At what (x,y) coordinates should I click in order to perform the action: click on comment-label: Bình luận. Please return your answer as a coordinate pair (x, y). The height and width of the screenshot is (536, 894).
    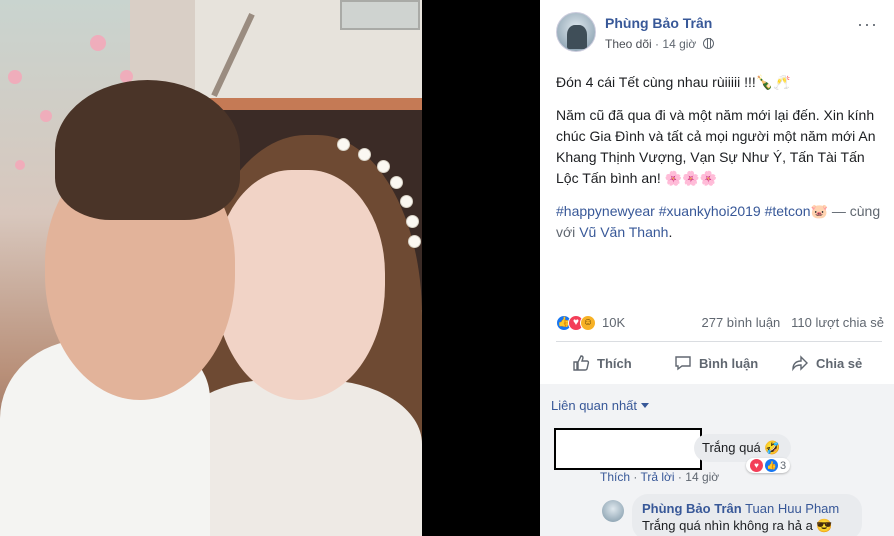
    Looking at the image, I should click on (729, 363).